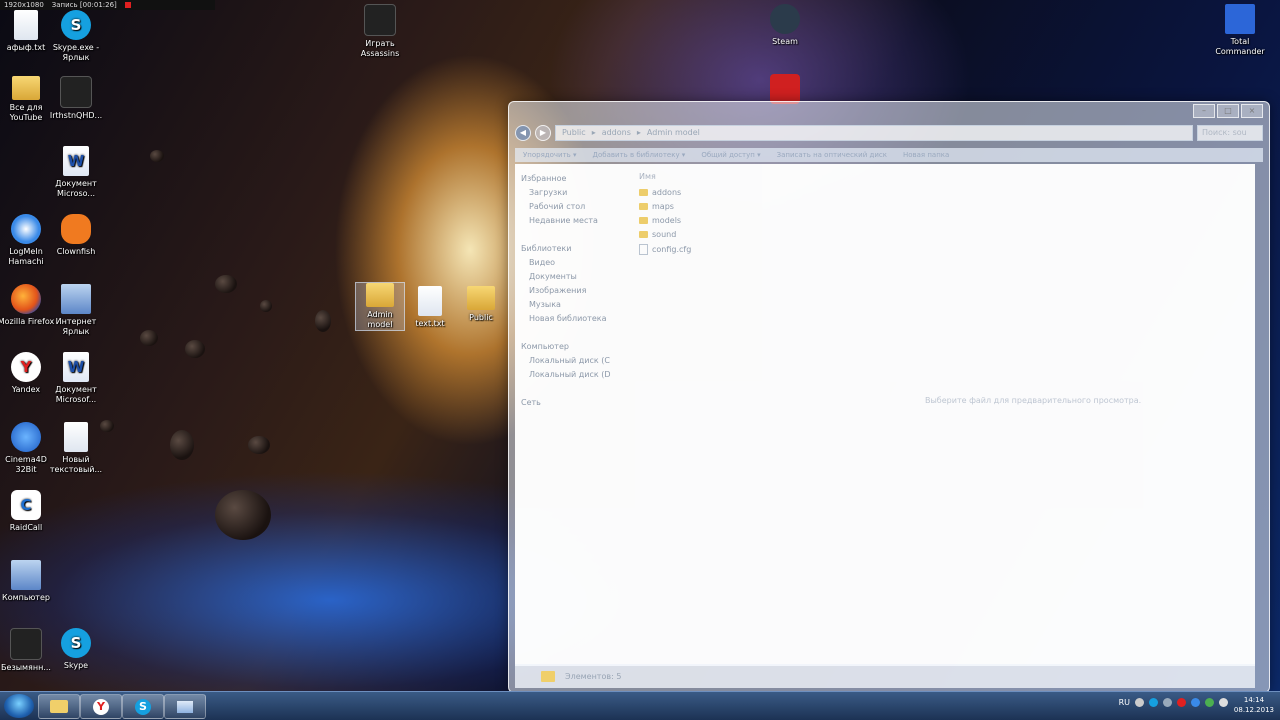 The height and width of the screenshot is (720, 1280). Describe the element at coordinates (26, 575) in the screenshot. I see `computer-icon` at that location.